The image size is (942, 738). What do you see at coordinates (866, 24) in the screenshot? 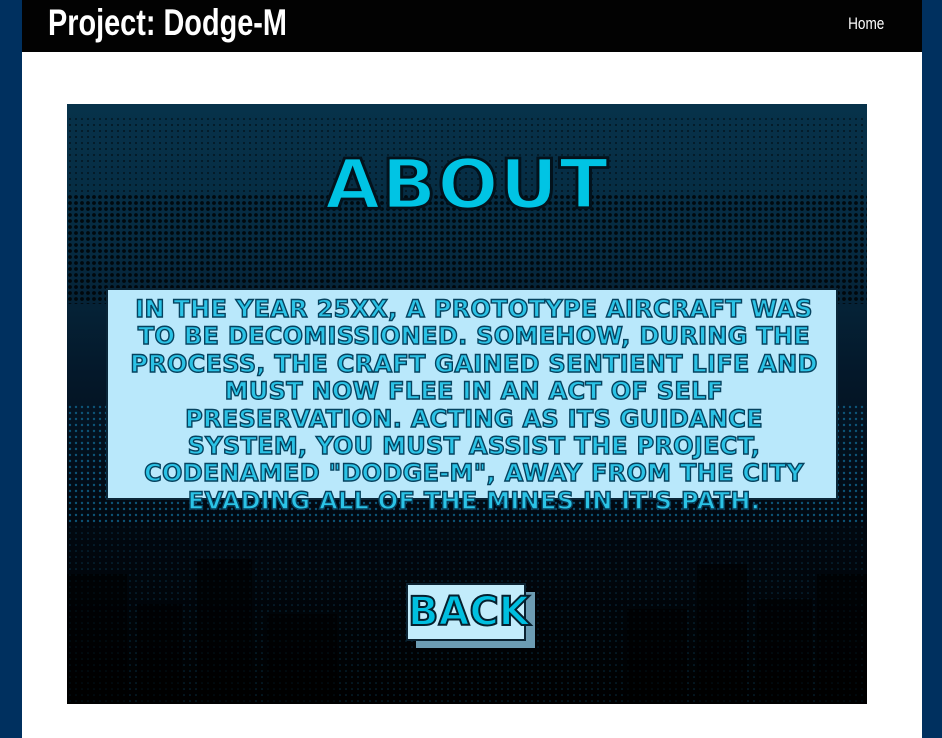
I see `nav-link-home: Home` at bounding box center [866, 24].